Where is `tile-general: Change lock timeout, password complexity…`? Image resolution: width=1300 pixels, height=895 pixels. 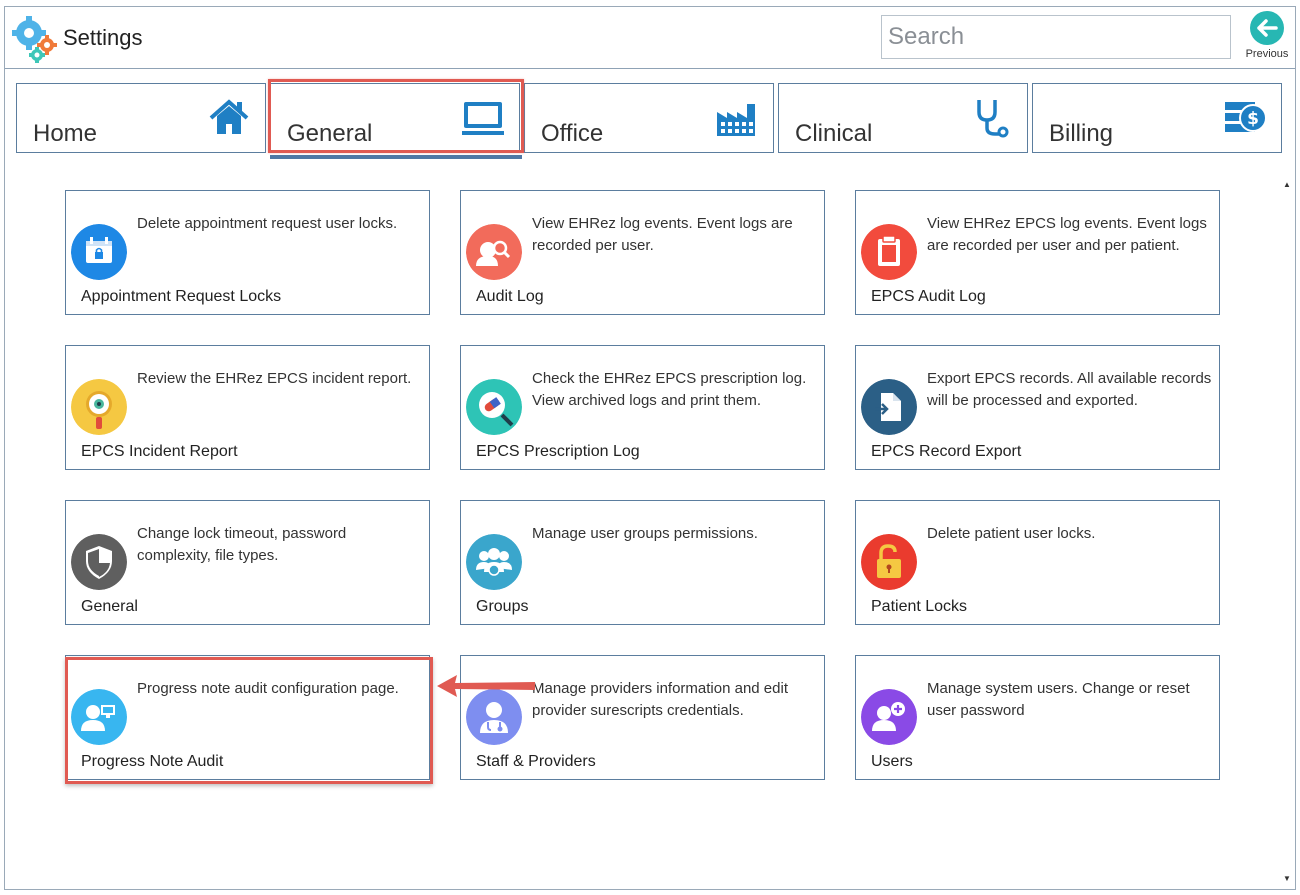
tile-general: Change lock timeout, password complexity… is located at coordinates (247, 562).